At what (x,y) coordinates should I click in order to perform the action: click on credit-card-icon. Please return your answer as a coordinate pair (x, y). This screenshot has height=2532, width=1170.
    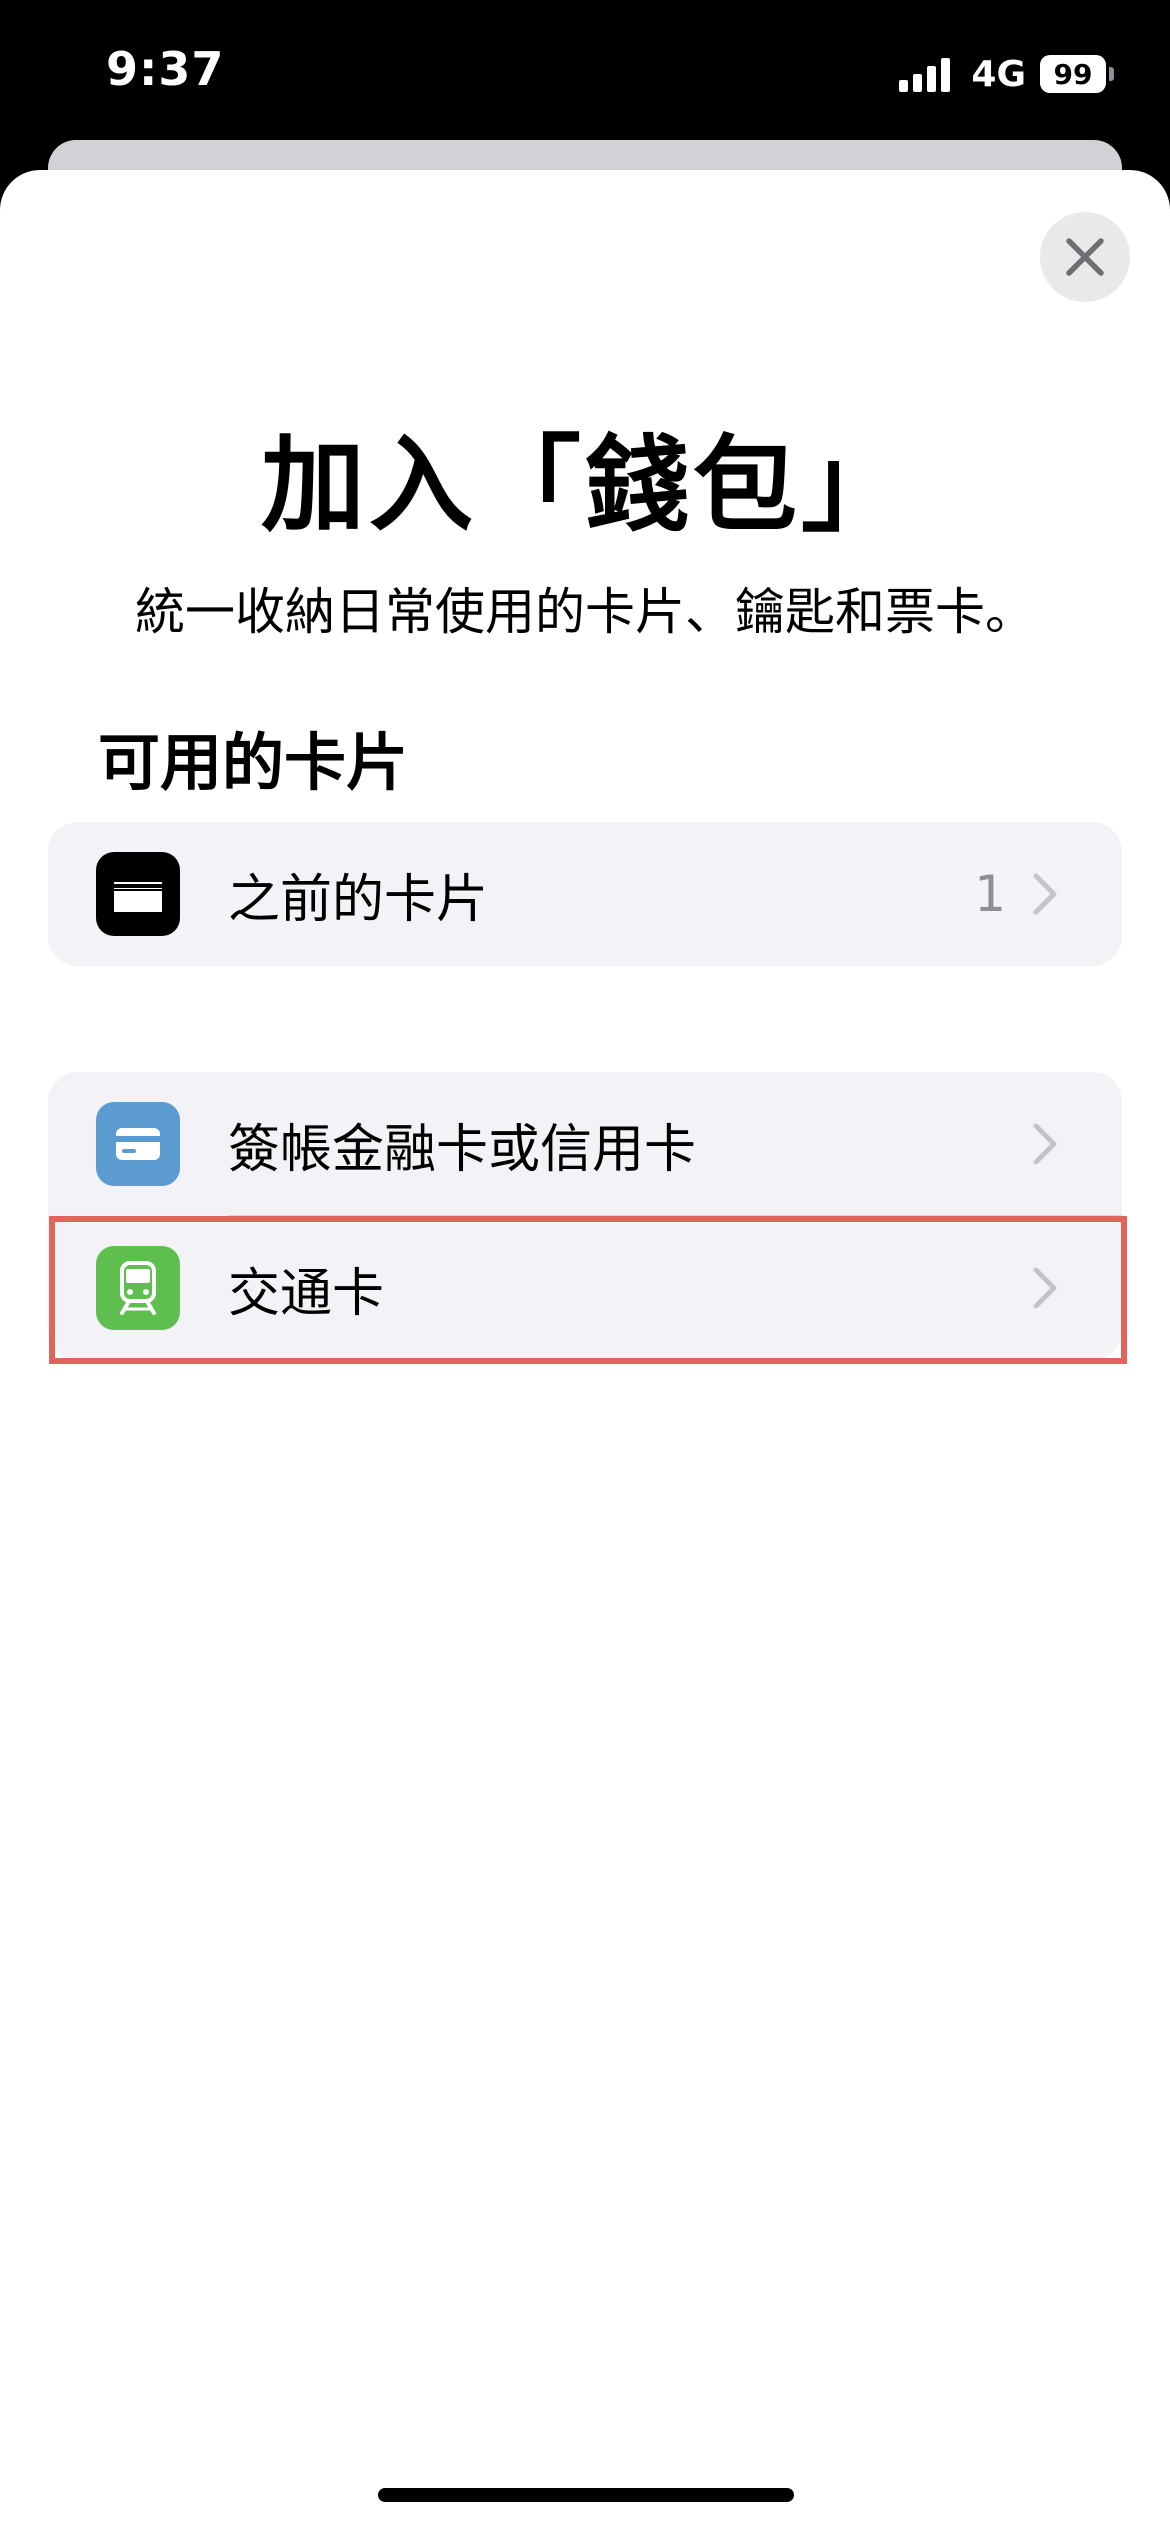
    Looking at the image, I should click on (138, 1144).